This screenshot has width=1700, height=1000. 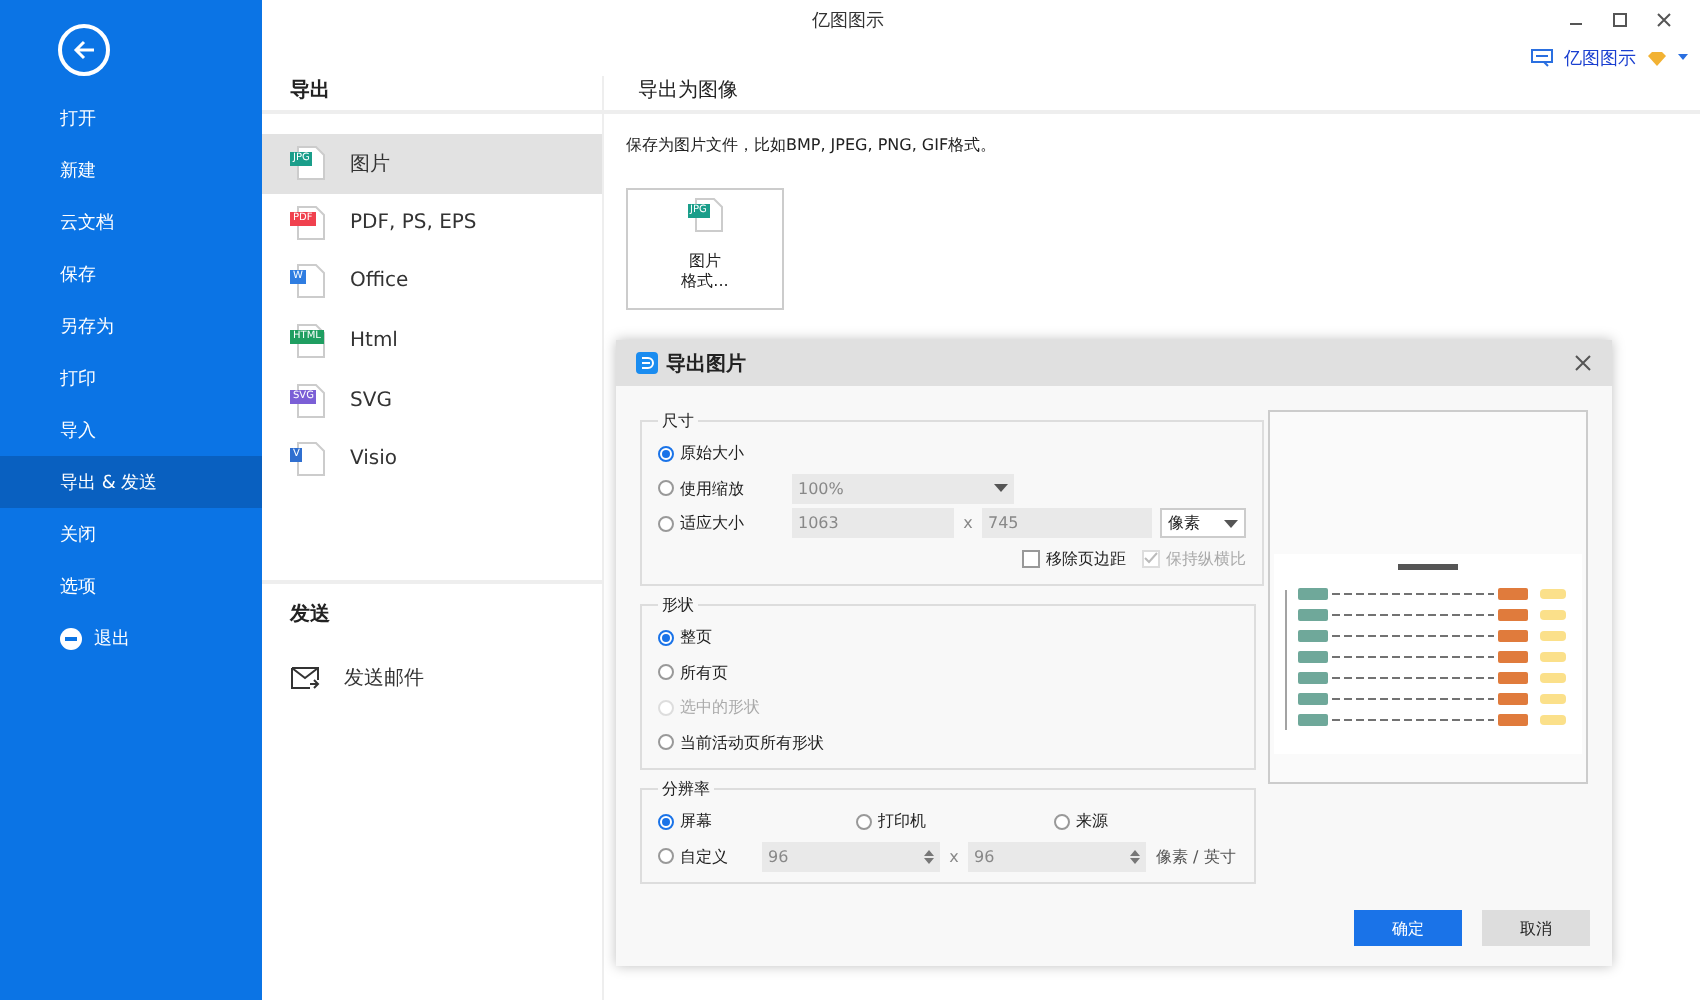 What do you see at coordinates (131, 586) in the screenshot?
I see `sidebar-item: 选项` at bounding box center [131, 586].